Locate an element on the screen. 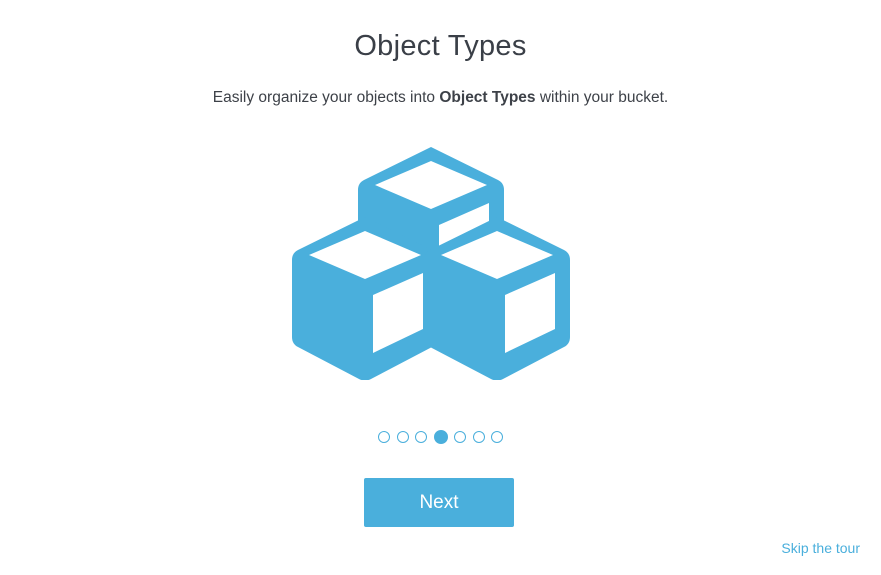 Image resolution: width=881 pixels, height=575 pixels. stacked-cubes-icon is located at coordinates (431, 263).